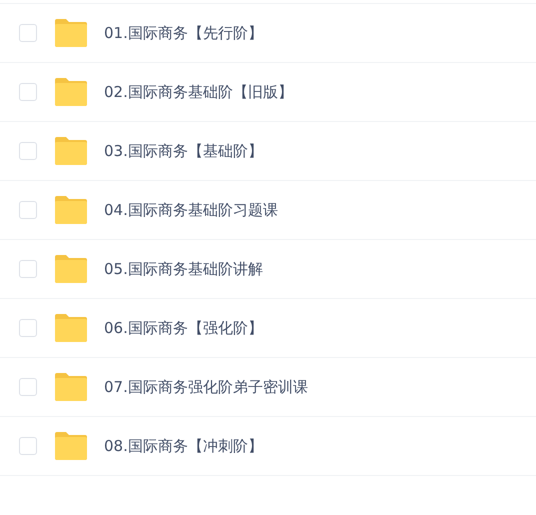  I want to click on folder-name: 07.国际商务强化阶弟子密训课, so click(206, 387).